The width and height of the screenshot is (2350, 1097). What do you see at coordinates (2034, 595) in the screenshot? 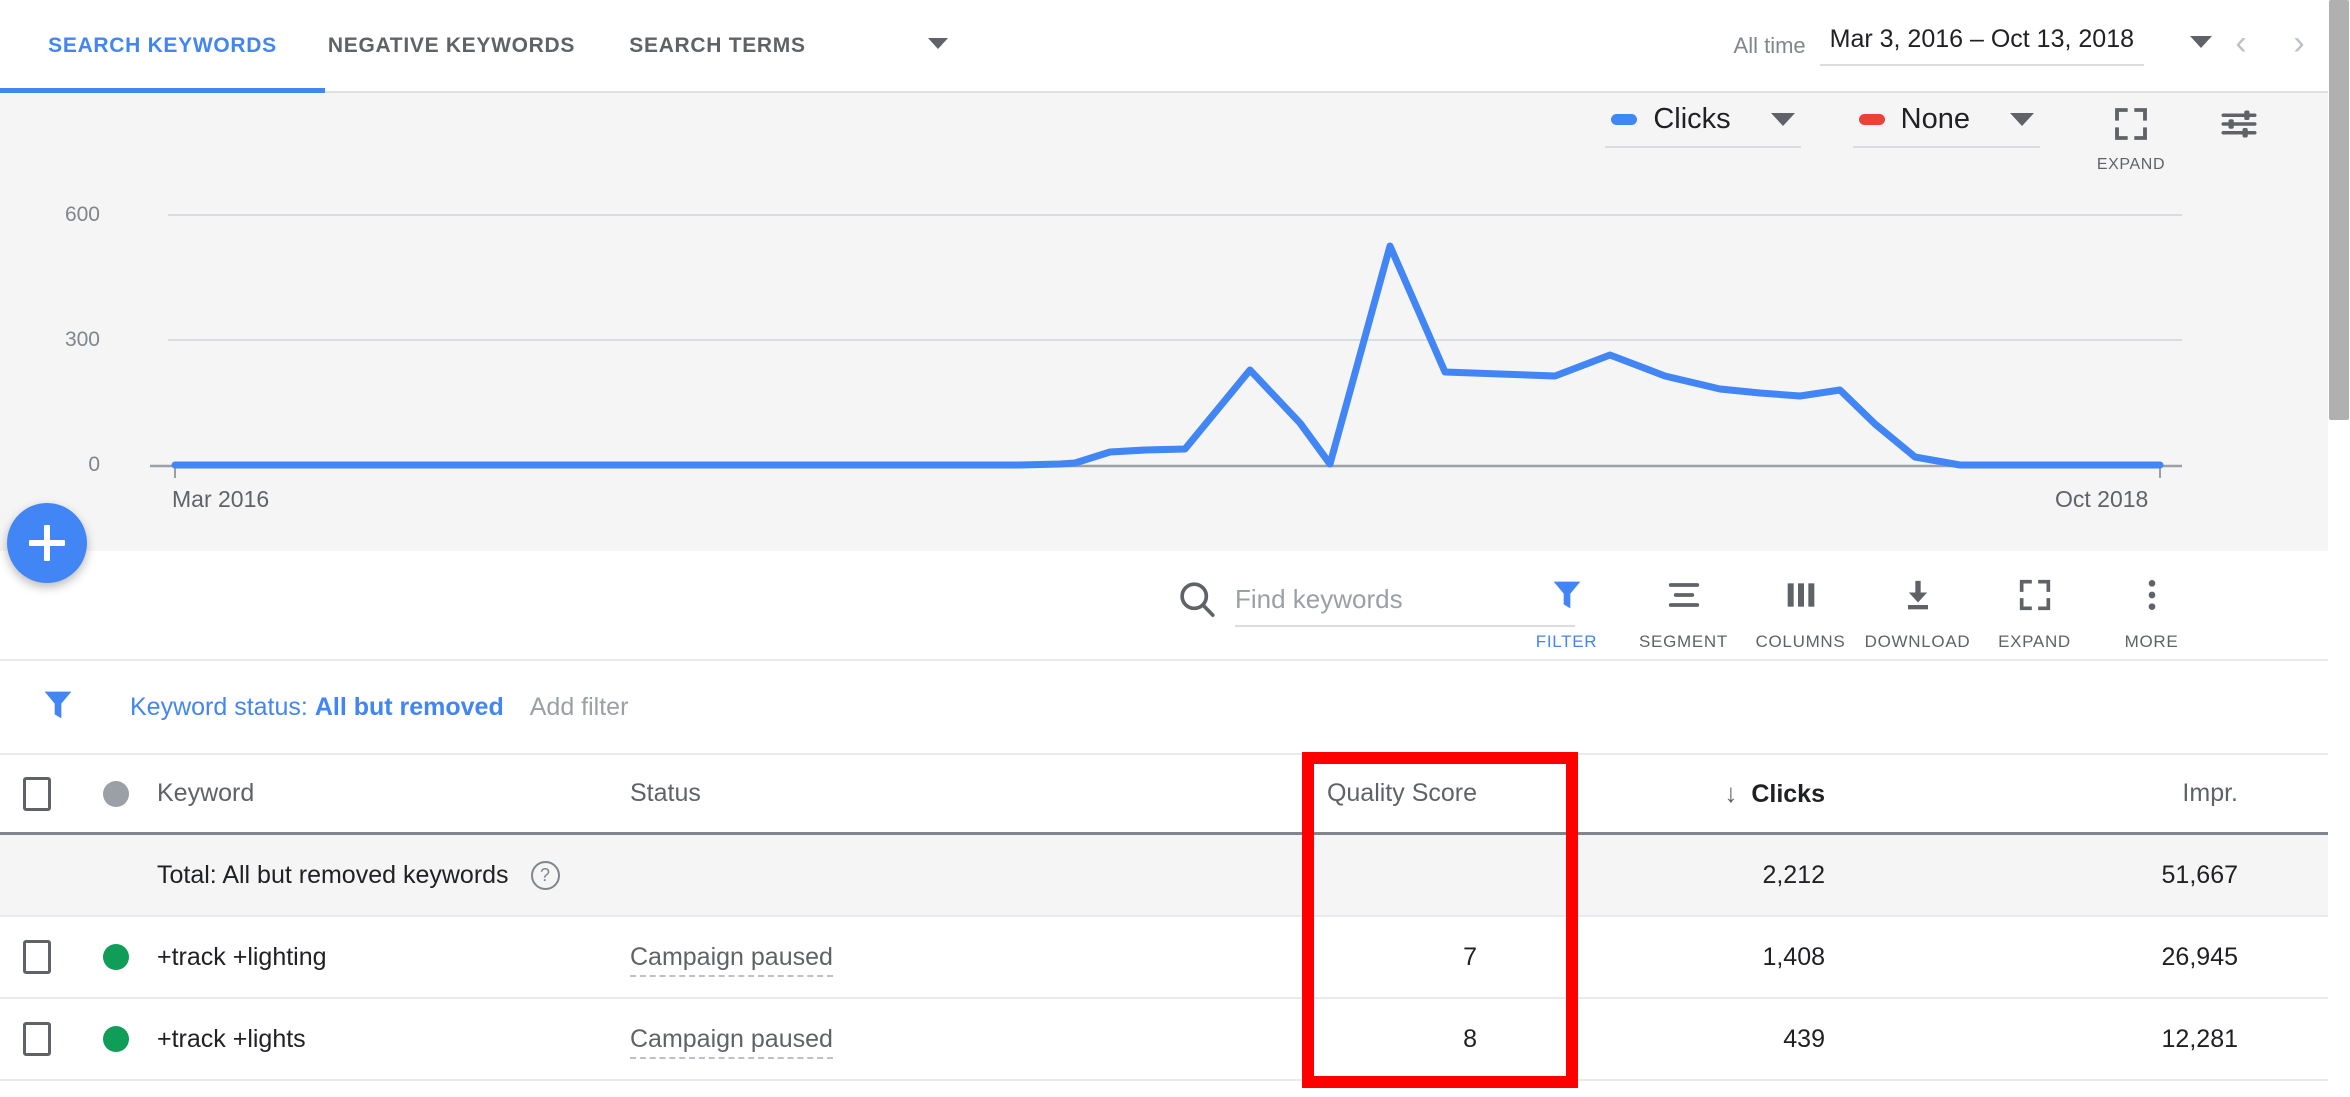
I see `expand-icon` at bounding box center [2034, 595].